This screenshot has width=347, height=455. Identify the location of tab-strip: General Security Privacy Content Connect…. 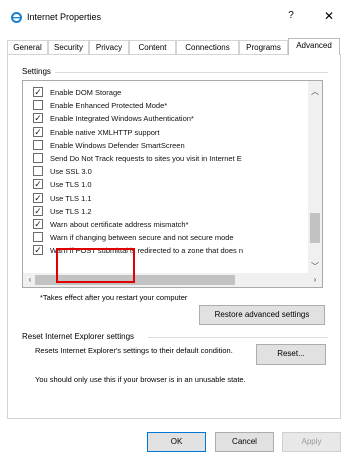
(173, 46).